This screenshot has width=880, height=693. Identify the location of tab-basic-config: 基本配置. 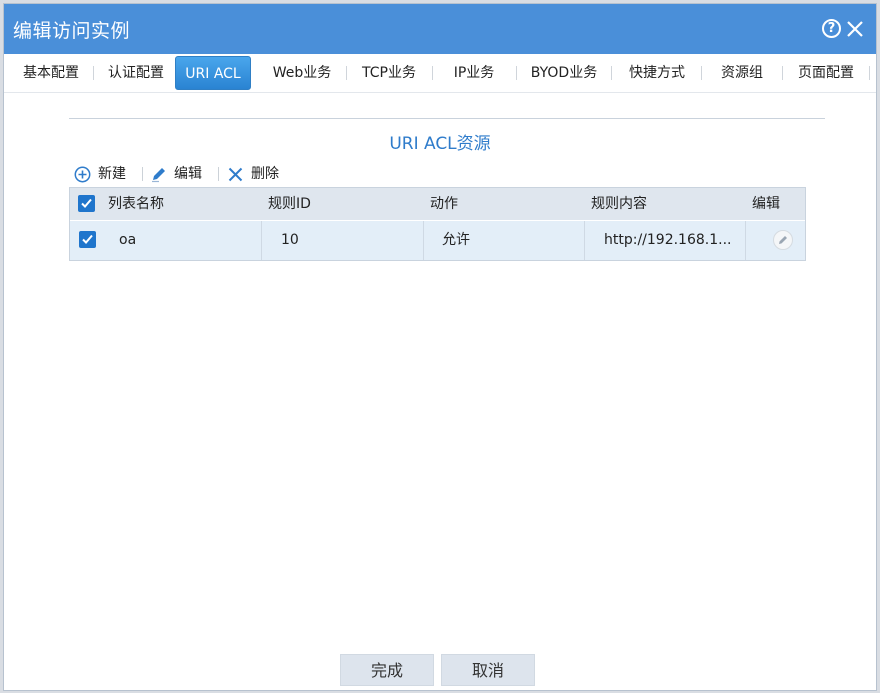
(51, 73).